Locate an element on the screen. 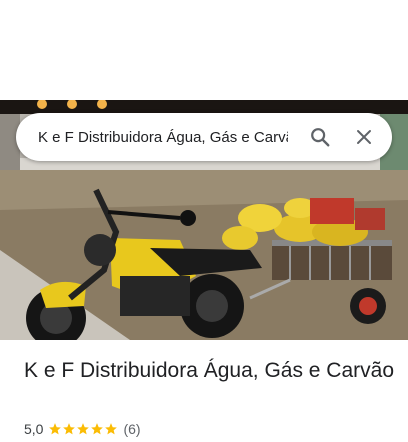  review-count: (6) is located at coordinates (131, 429).